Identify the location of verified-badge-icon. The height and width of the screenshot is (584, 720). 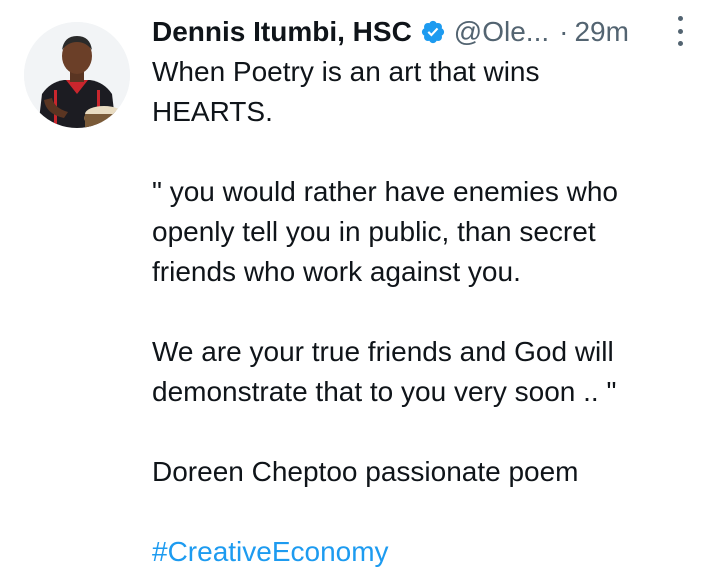
(432, 32).